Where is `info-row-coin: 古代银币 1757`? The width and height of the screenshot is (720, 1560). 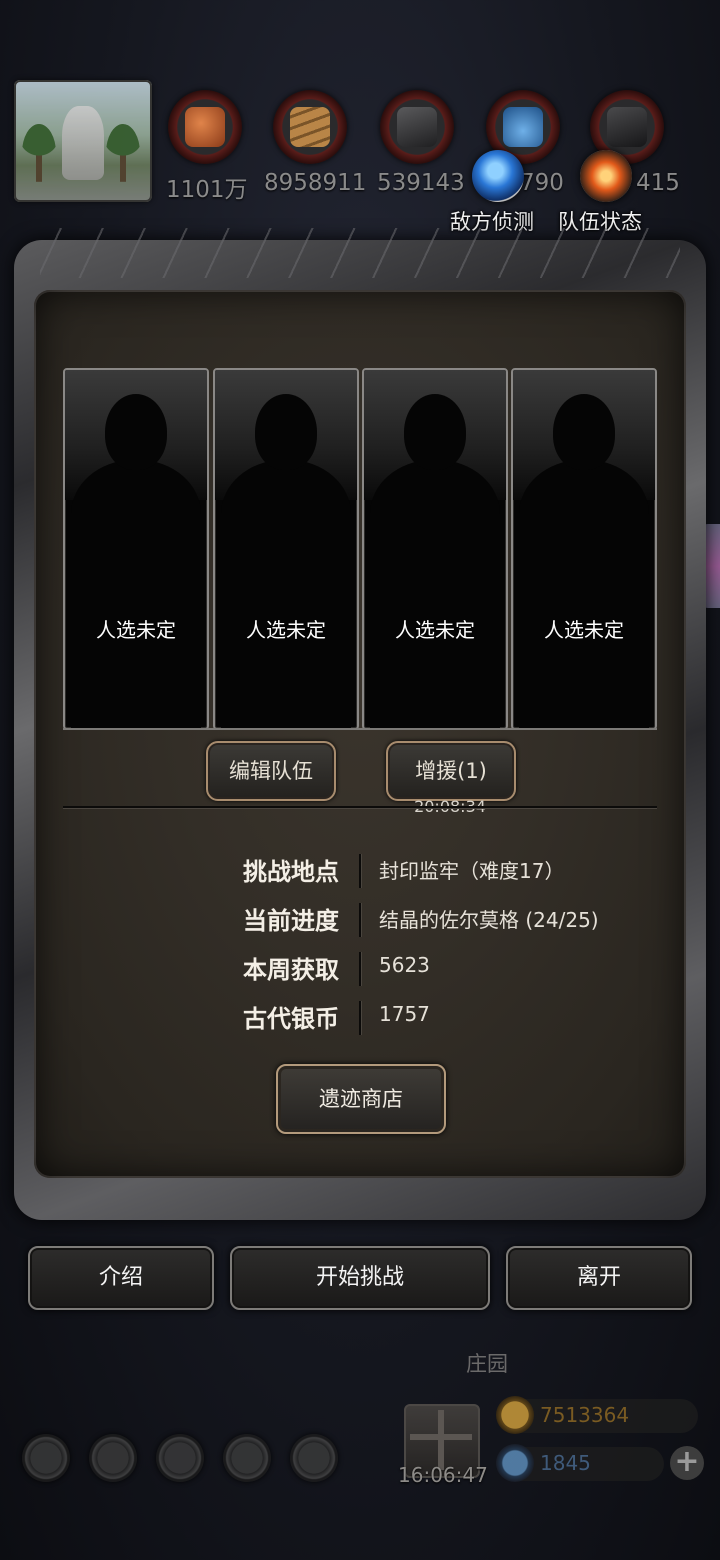
info-row-coin: 古代银币 1757 is located at coordinates (360, 1019).